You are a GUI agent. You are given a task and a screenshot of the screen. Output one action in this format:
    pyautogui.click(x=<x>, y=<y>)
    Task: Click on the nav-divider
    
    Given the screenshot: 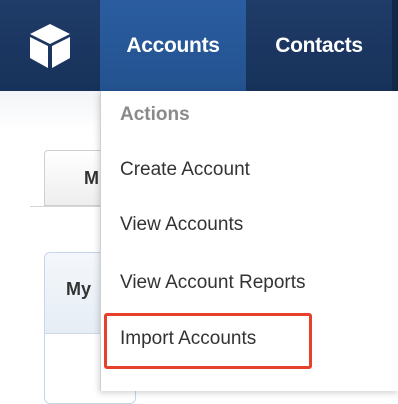 What is the action you would take?
    pyautogui.click(x=395, y=45)
    